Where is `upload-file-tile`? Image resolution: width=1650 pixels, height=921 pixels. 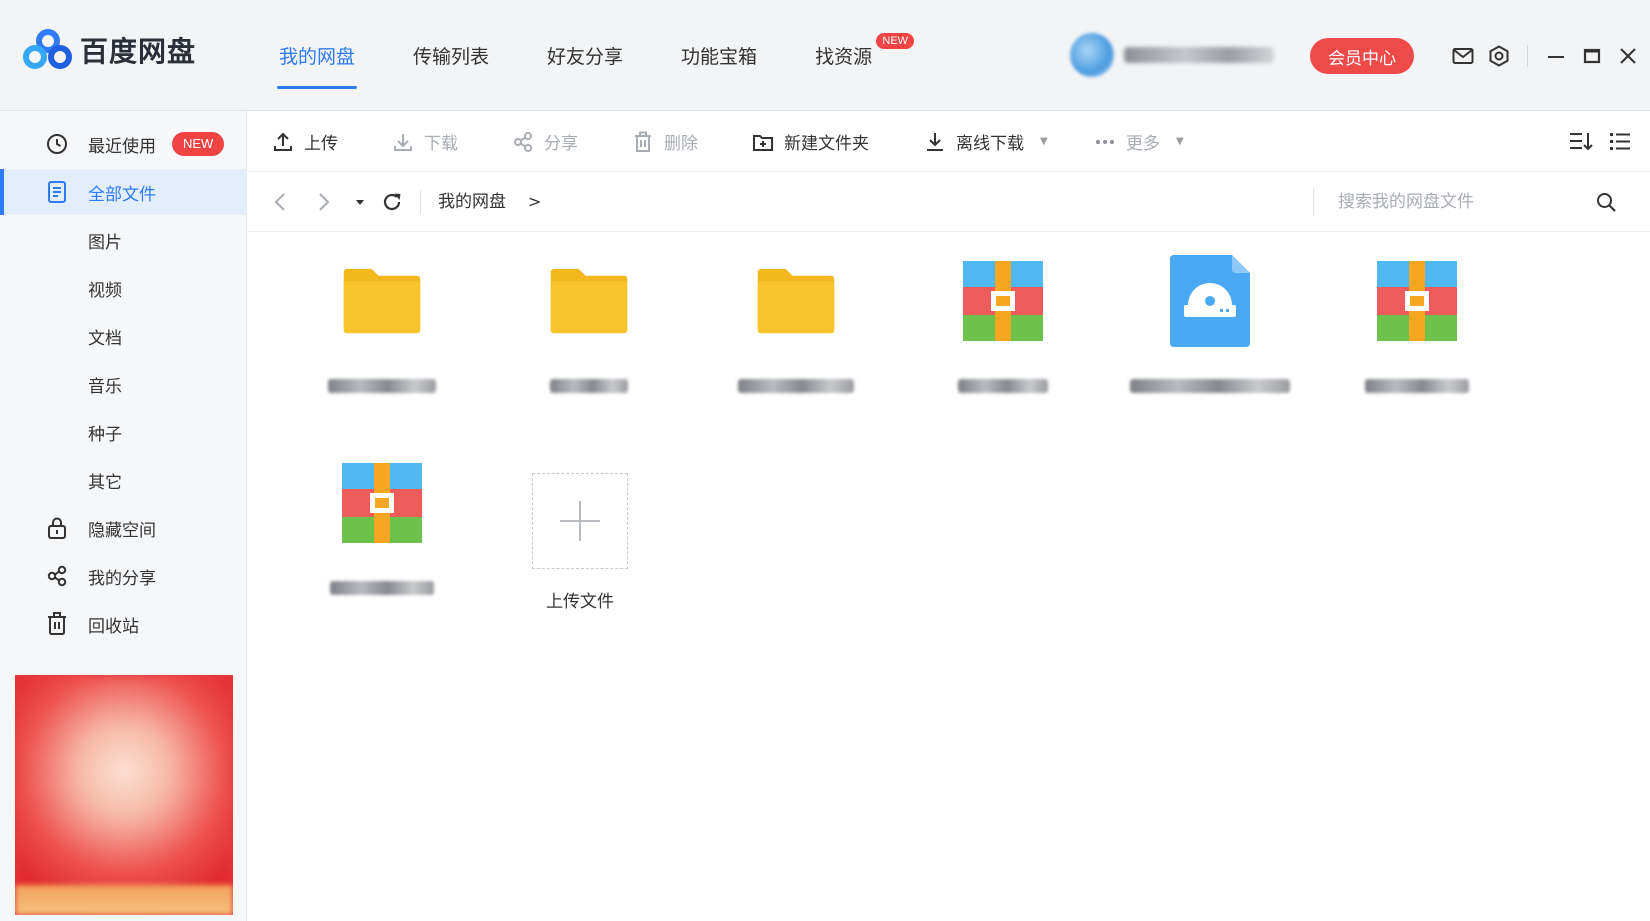 upload-file-tile is located at coordinates (580, 521).